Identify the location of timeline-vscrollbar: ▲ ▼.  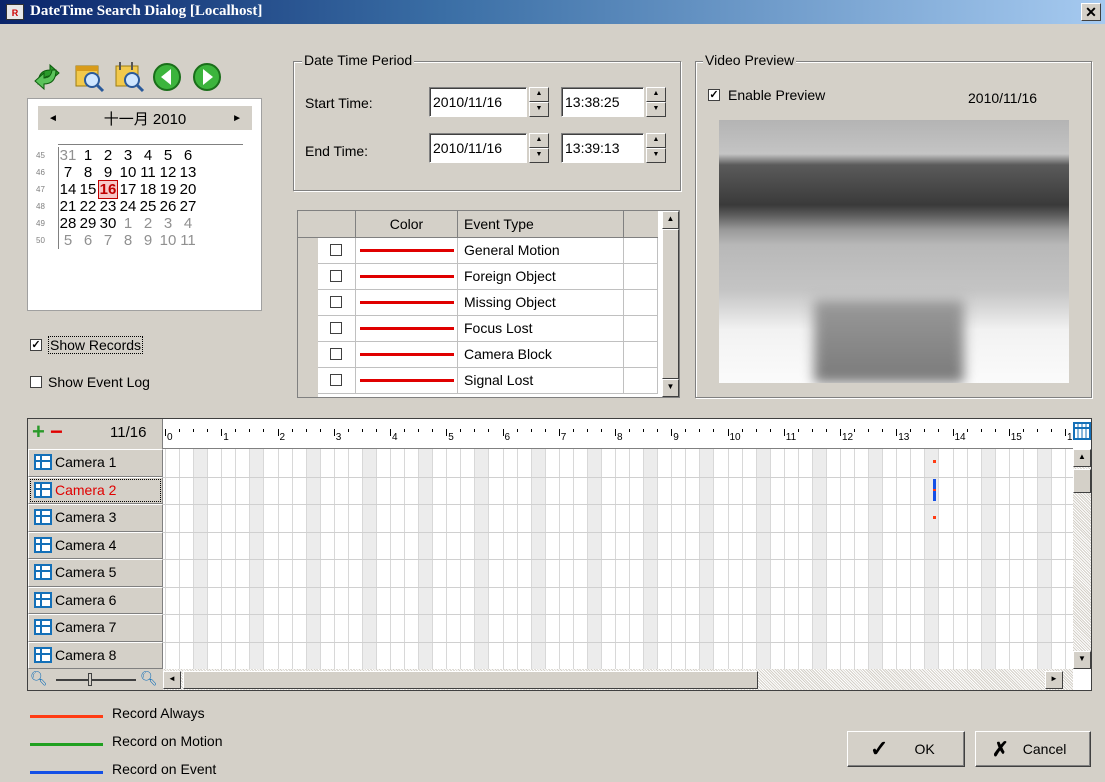
(1082, 559).